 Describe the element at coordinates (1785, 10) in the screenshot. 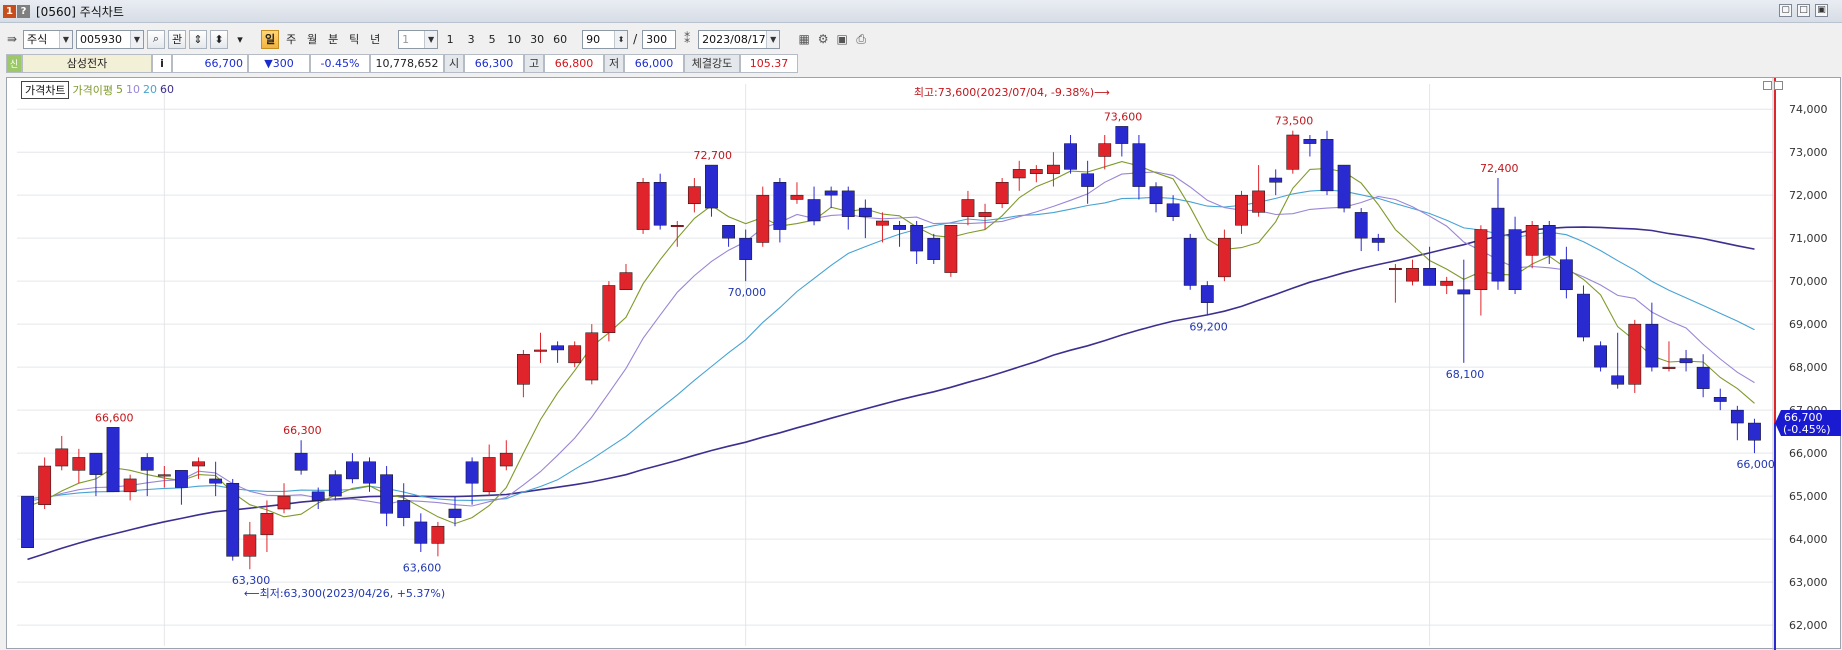

I see `restore-window-icon: ▢` at that location.